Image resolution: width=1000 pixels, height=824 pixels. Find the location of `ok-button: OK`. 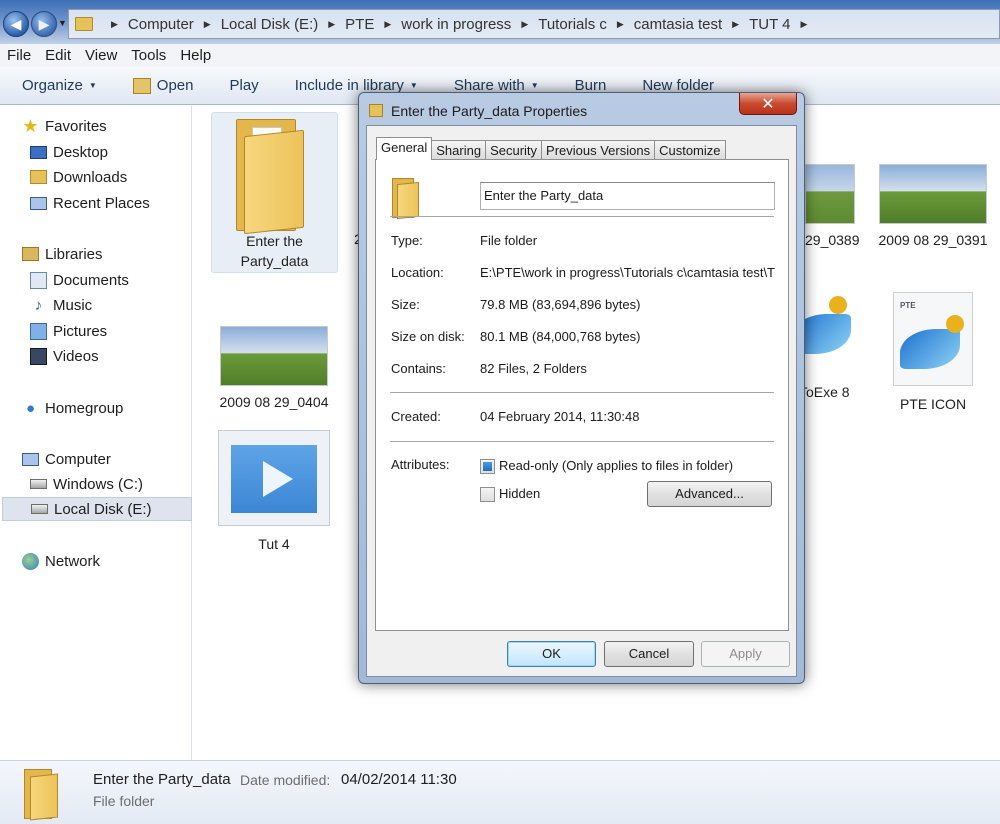

ok-button: OK is located at coordinates (551, 654).